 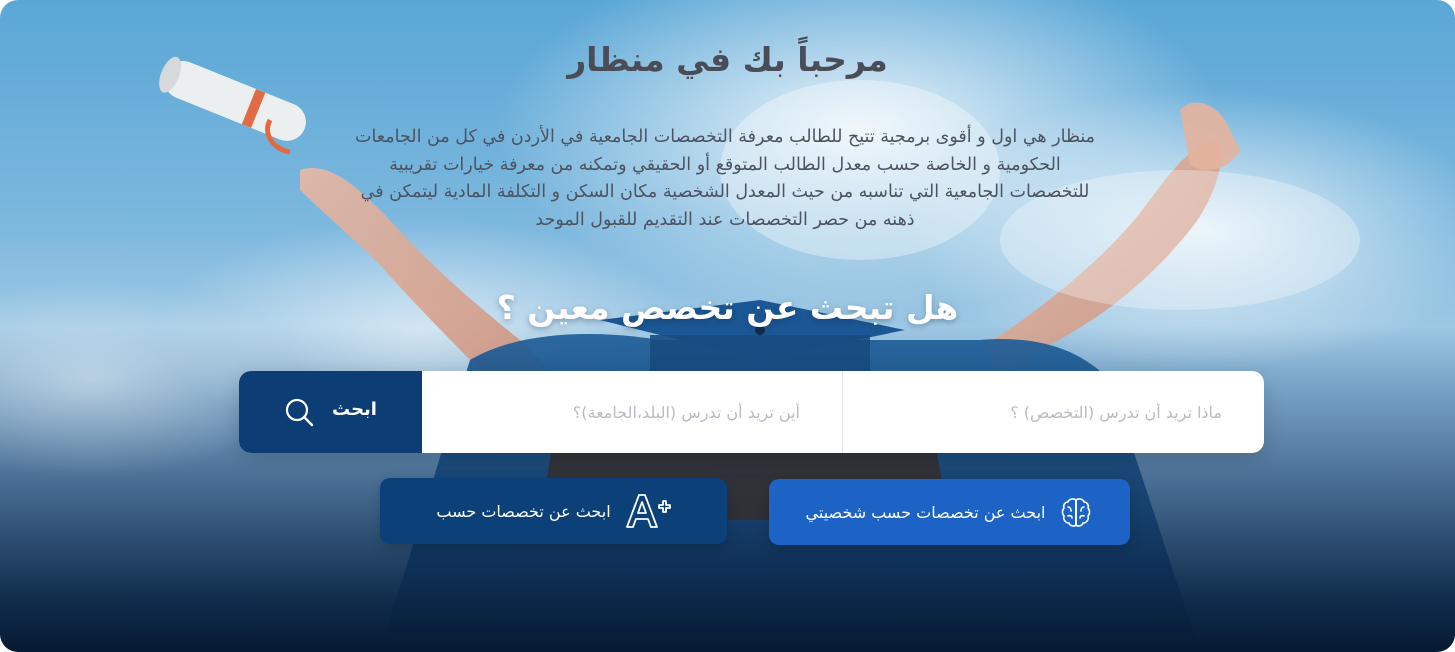 What do you see at coordinates (648, 511) in the screenshot?
I see `grade-a-plus-icon` at bounding box center [648, 511].